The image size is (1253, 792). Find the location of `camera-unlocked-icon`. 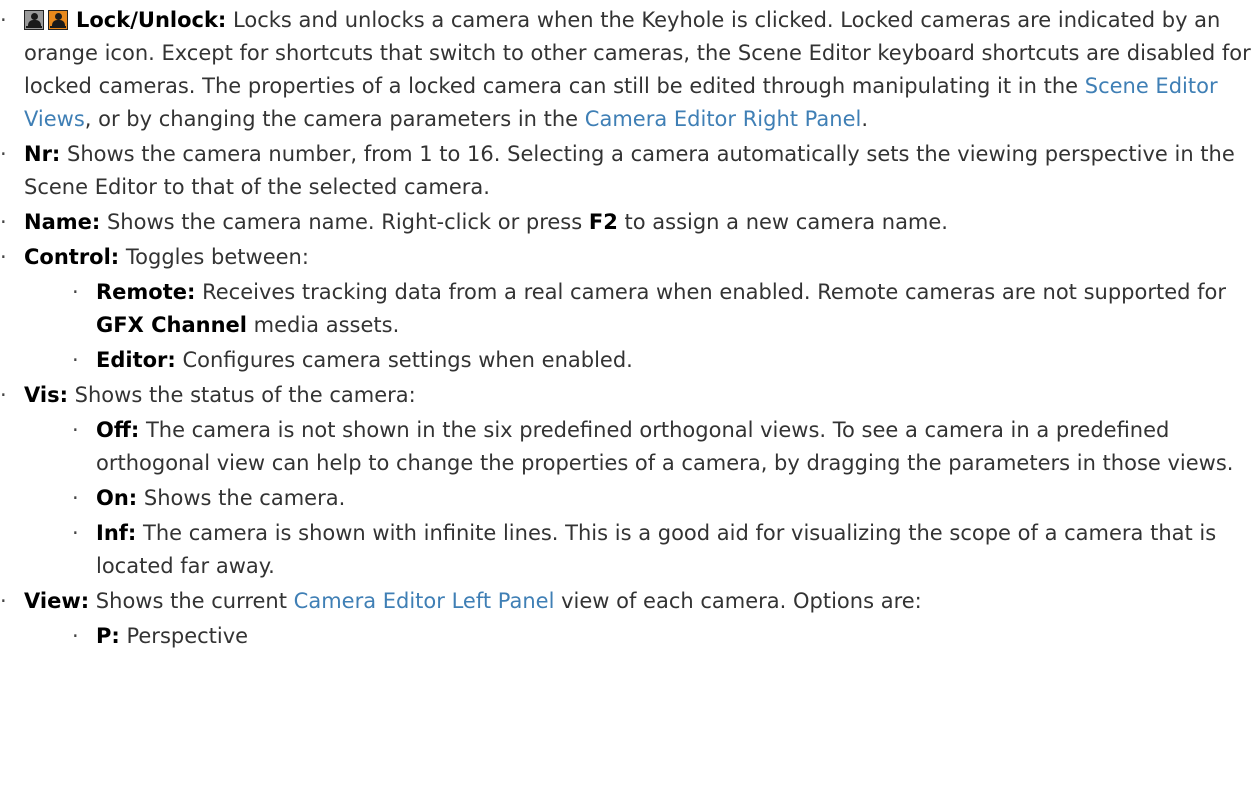

camera-unlocked-icon is located at coordinates (34, 20).